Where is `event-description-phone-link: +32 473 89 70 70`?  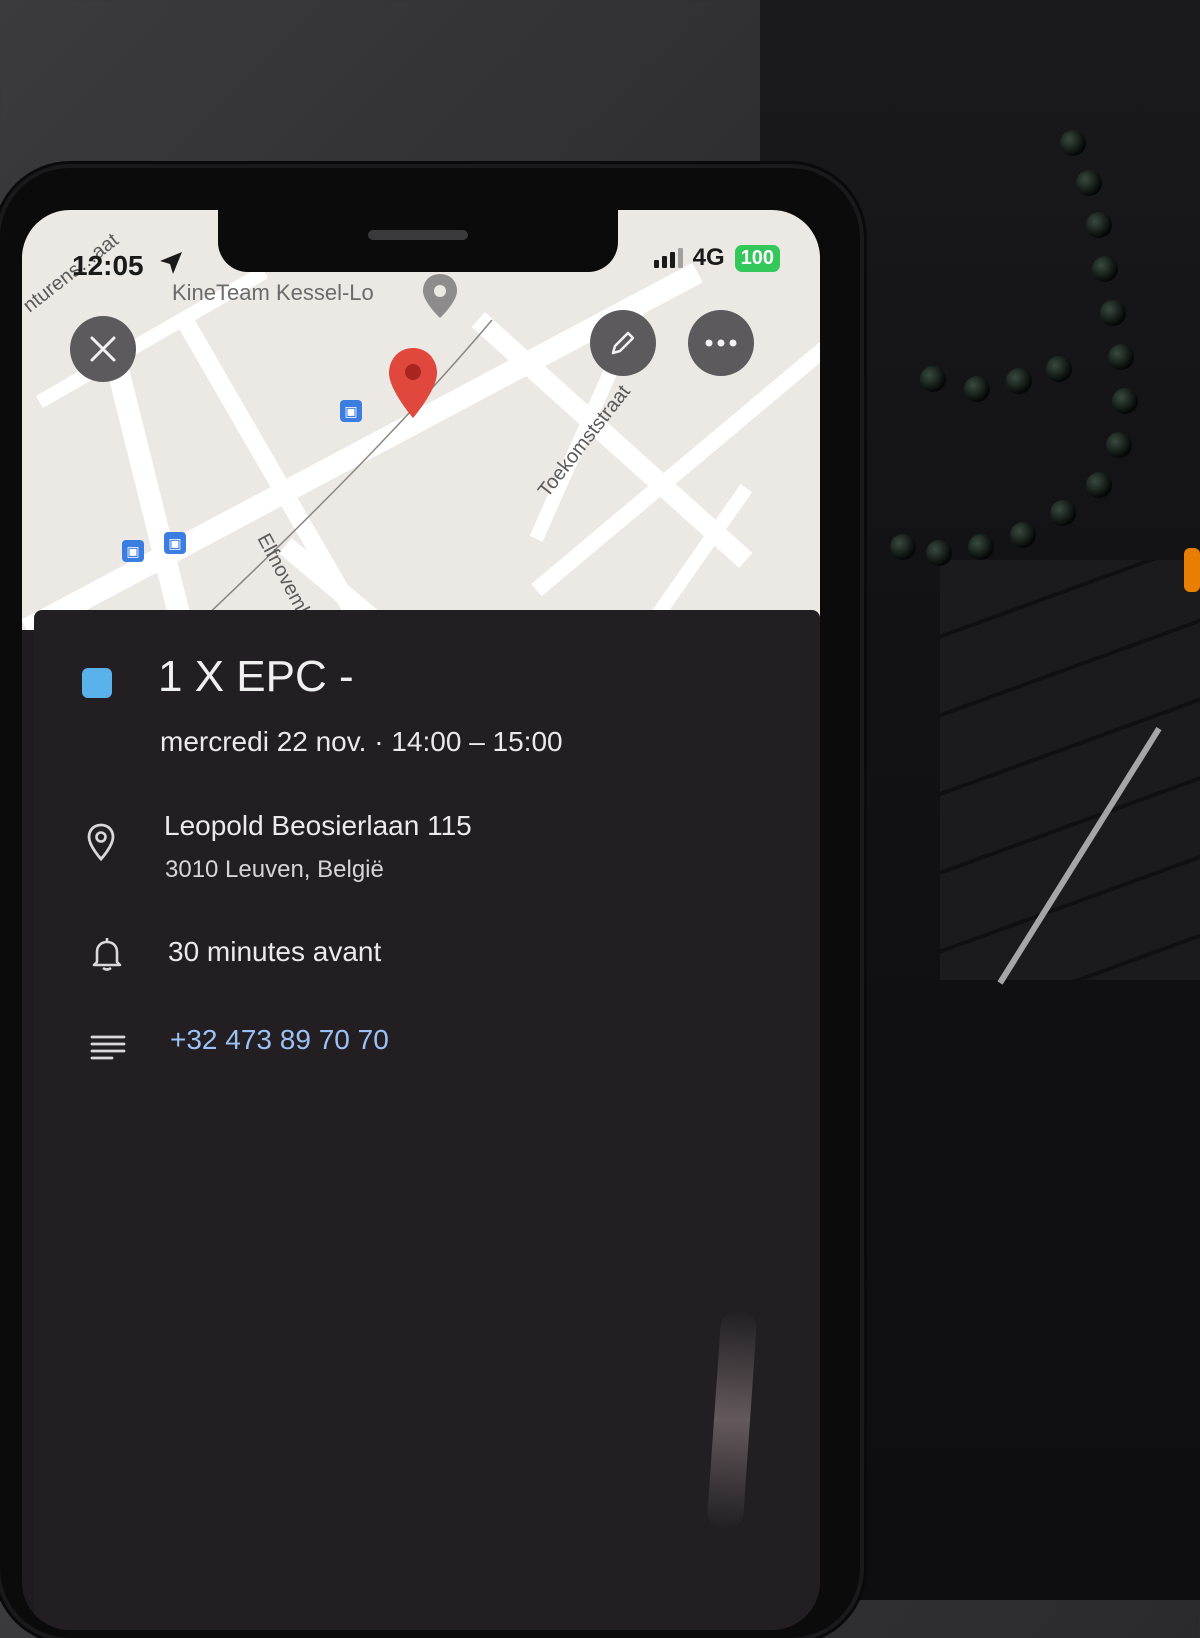 event-description-phone-link: +32 473 89 70 70 is located at coordinates (279, 1040).